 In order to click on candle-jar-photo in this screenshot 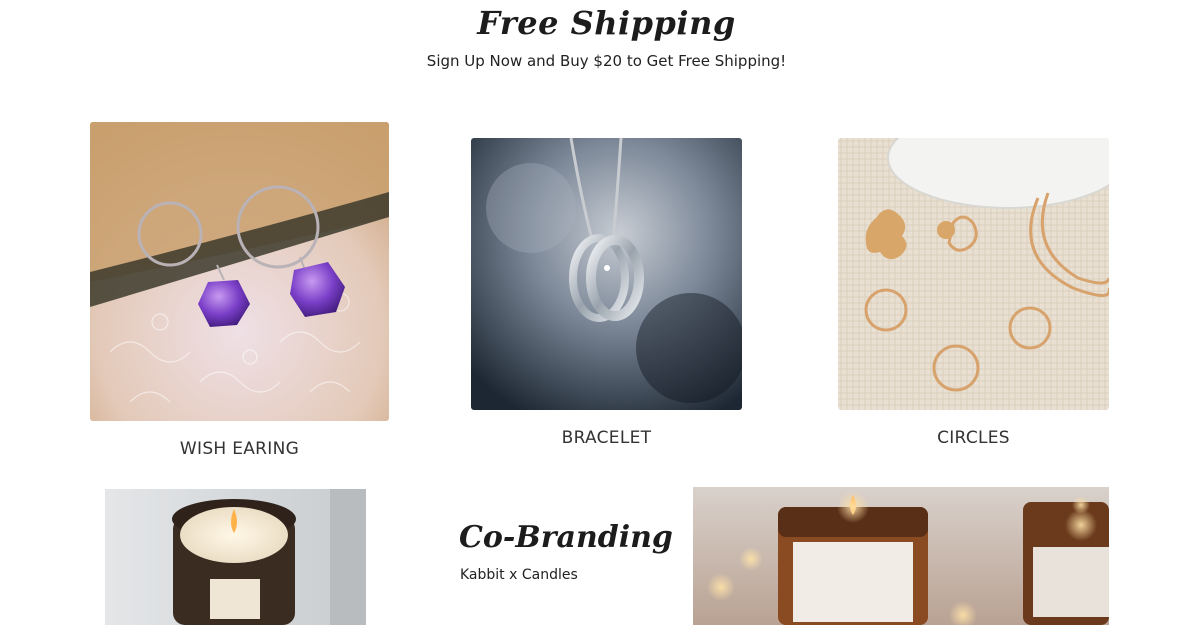, I will do `click(235, 557)`.